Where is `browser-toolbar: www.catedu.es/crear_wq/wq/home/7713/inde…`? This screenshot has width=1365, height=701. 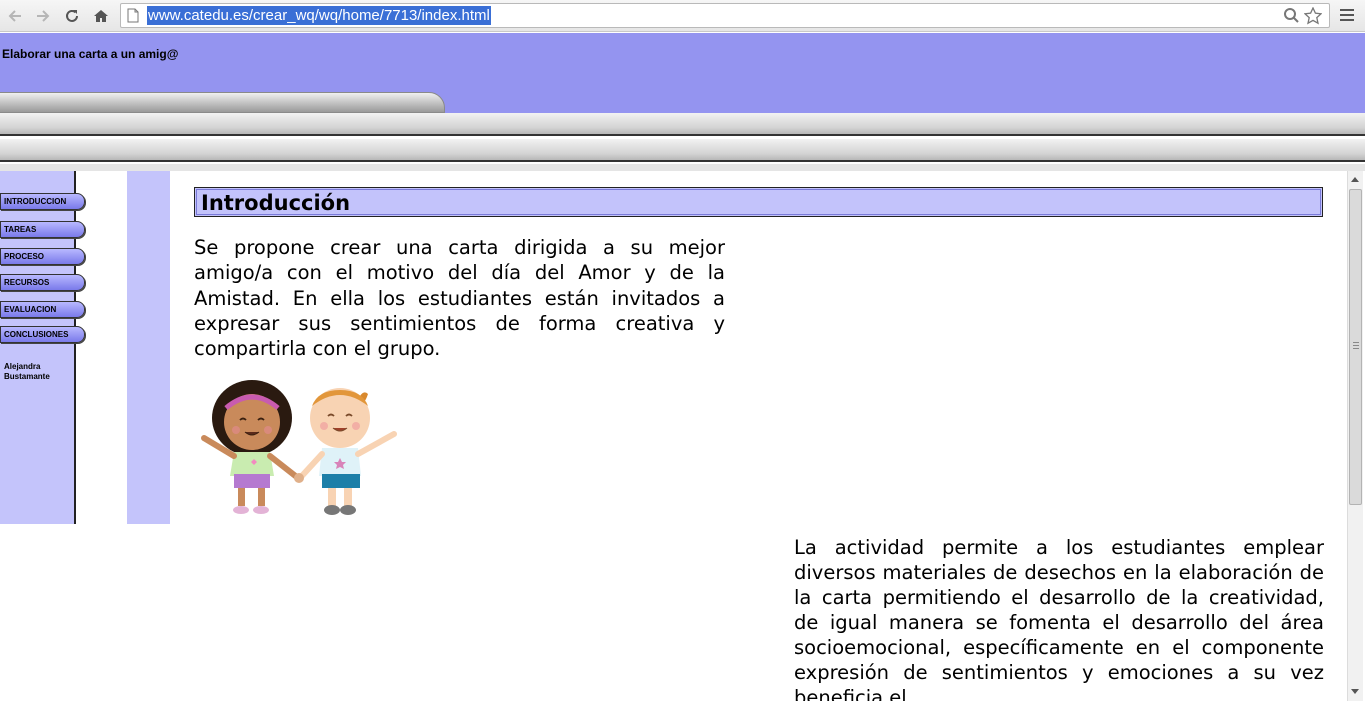 browser-toolbar: www.catedu.es/crear_wq/wq/home/7713/inde… is located at coordinates (682, 16).